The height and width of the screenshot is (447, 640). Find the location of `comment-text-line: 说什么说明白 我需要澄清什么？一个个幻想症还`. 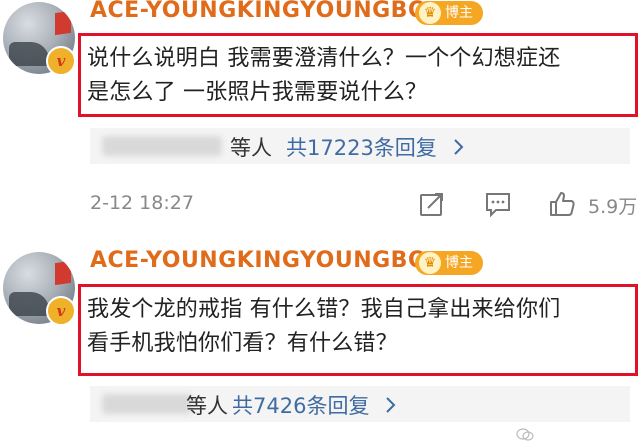

comment-text-line: 说什么说明白 我需要澄清什么？一个个幻想症还 is located at coordinates (324, 58).